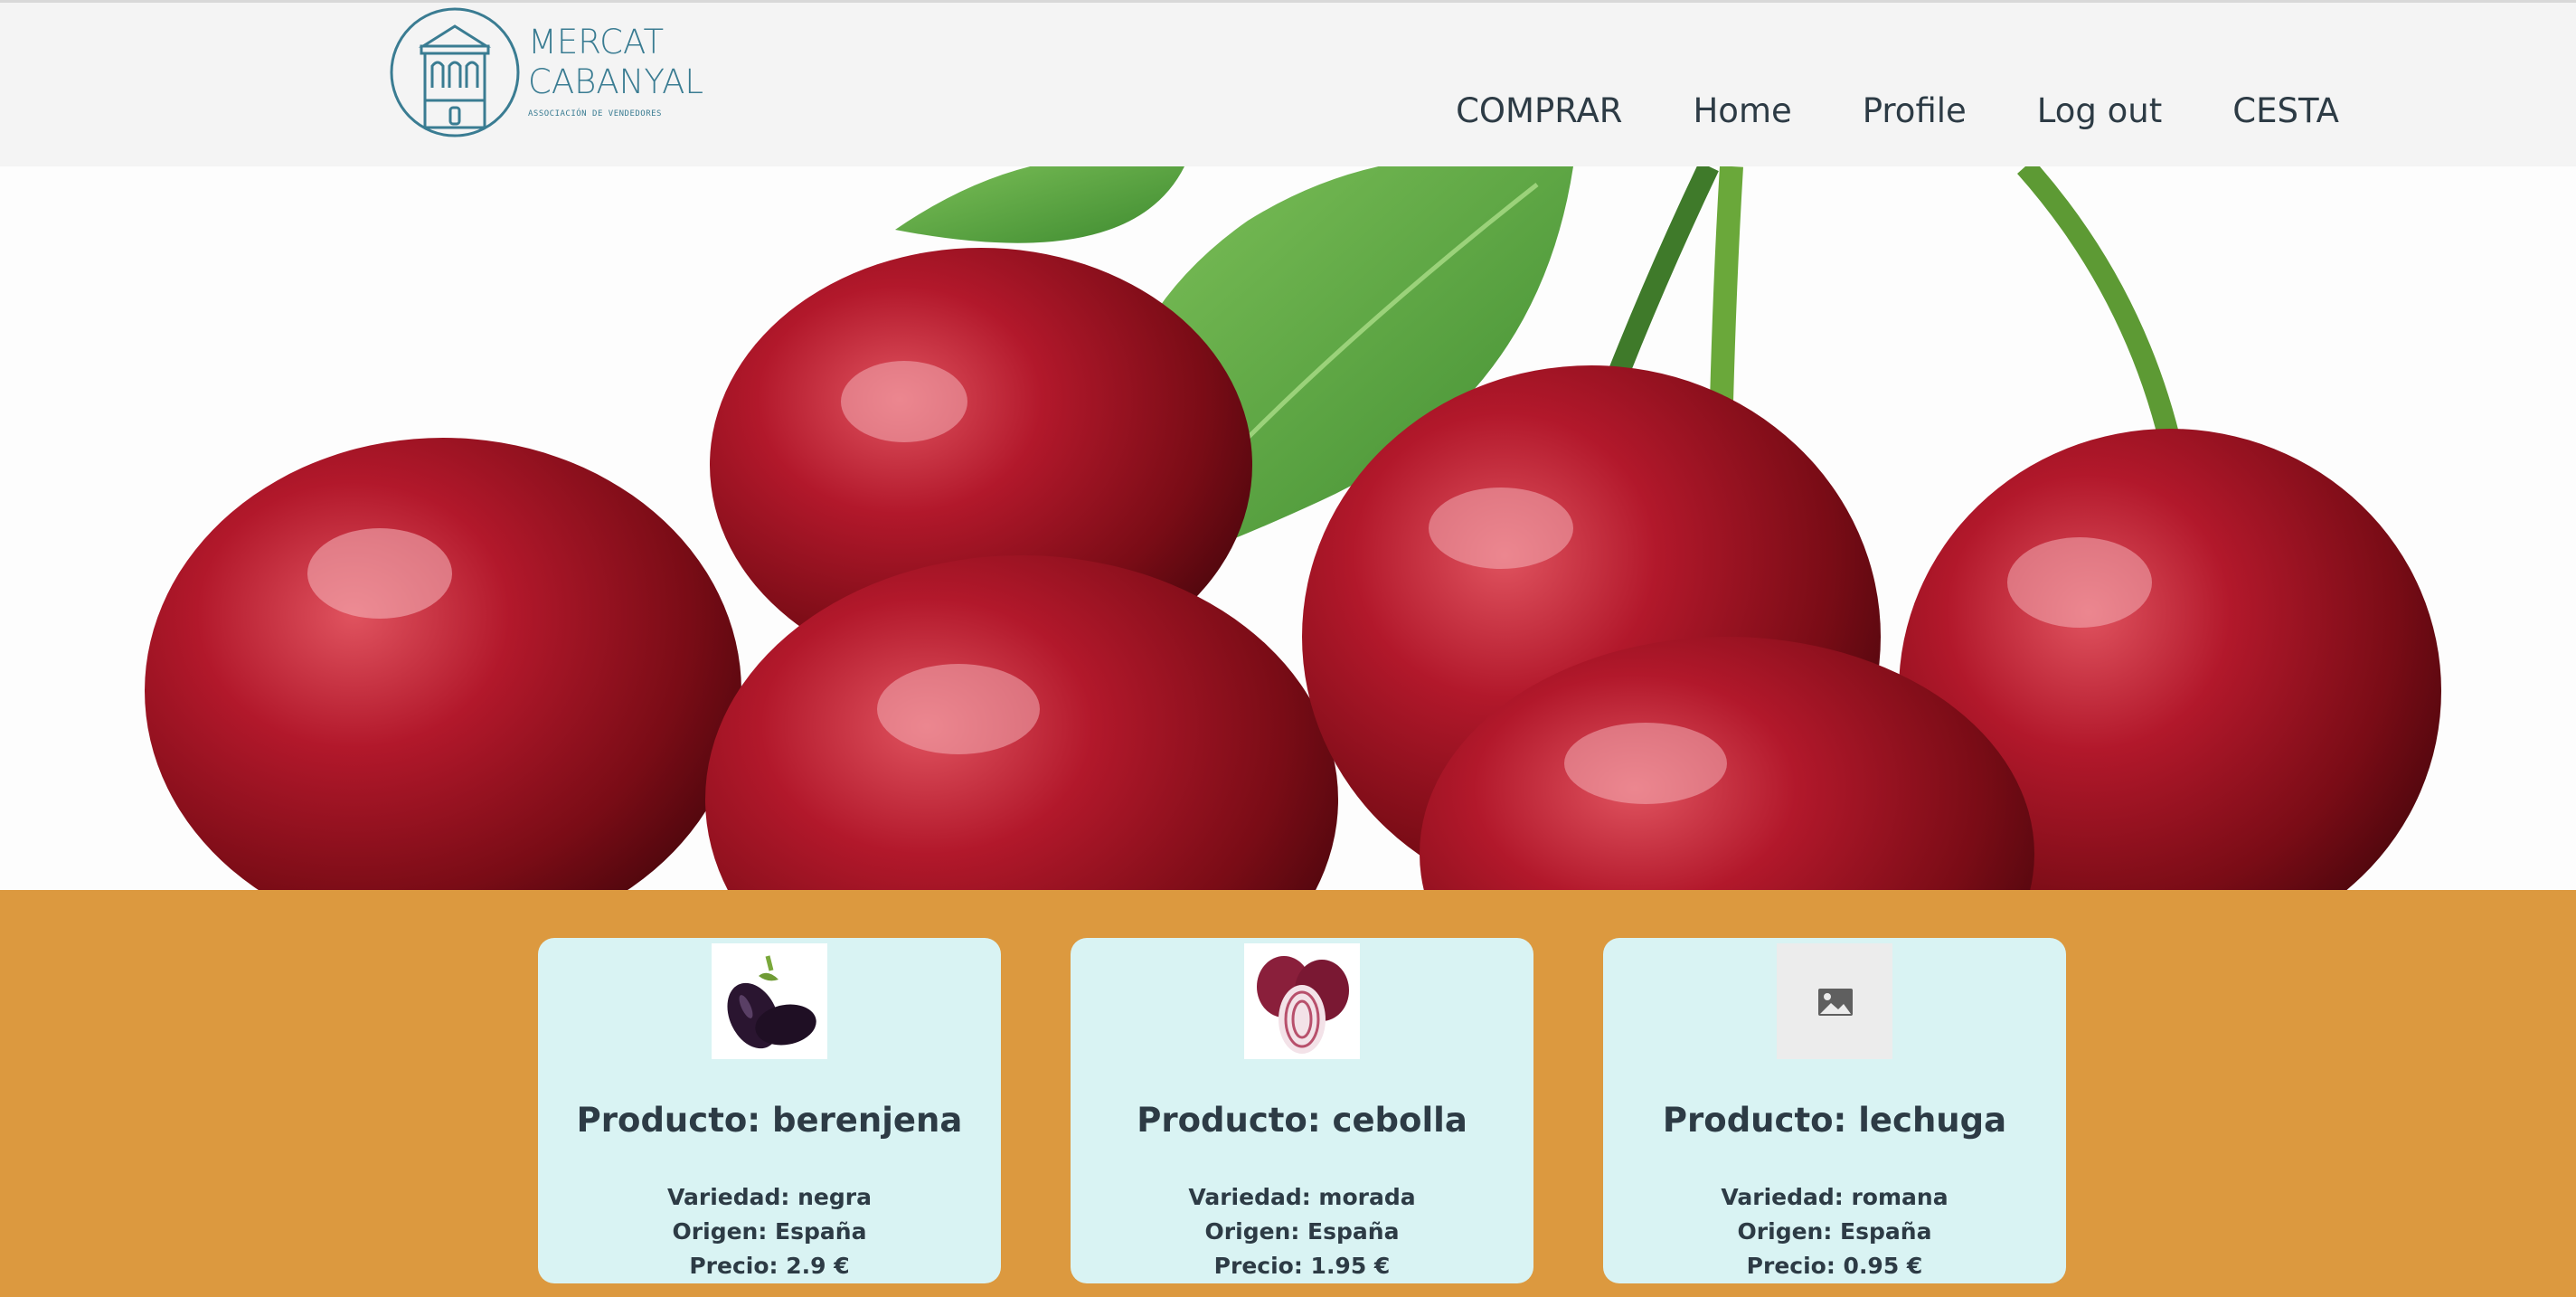 Image resolution: width=2576 pixels, height=1297 pixels. I want to click on product-variedad: Variedad: negra, so click(769, 1197).